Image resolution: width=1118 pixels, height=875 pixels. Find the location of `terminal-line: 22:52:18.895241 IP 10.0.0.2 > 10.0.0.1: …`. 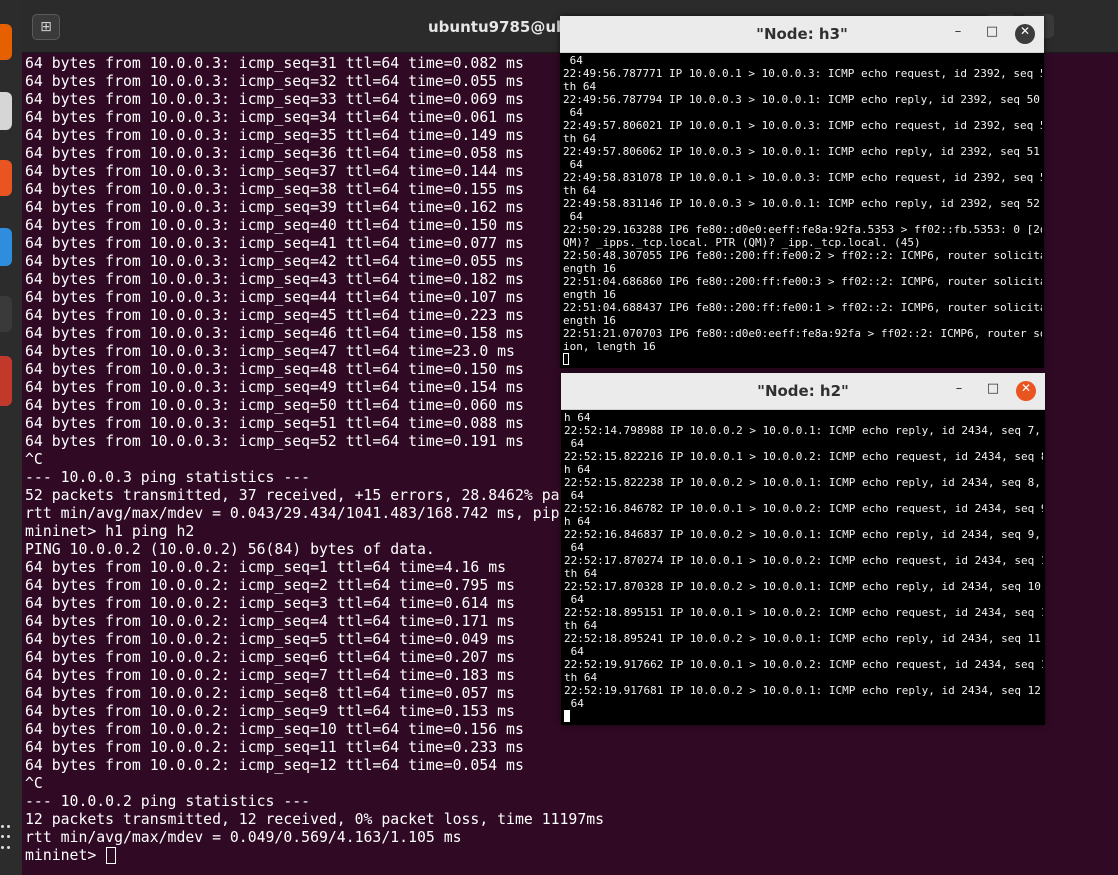

terminal-line: 22:52:18.895241 IP 10.0.0.2 > 10.0.0.1: … is located at coordinates (803, 638).